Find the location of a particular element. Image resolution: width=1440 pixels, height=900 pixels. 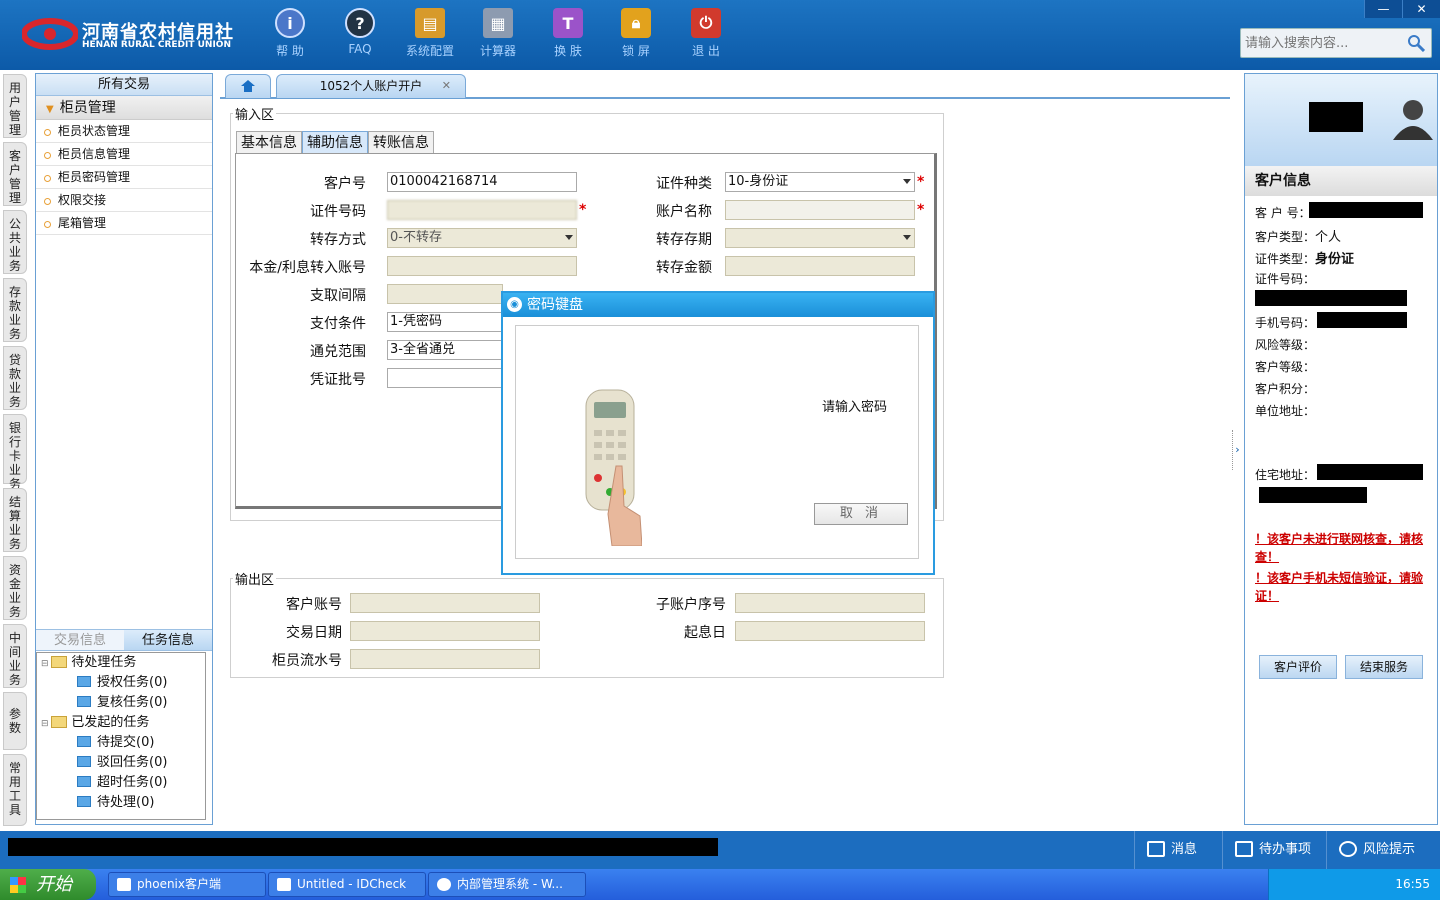

sub-account-seq-field is located at coordinates (830, 603).